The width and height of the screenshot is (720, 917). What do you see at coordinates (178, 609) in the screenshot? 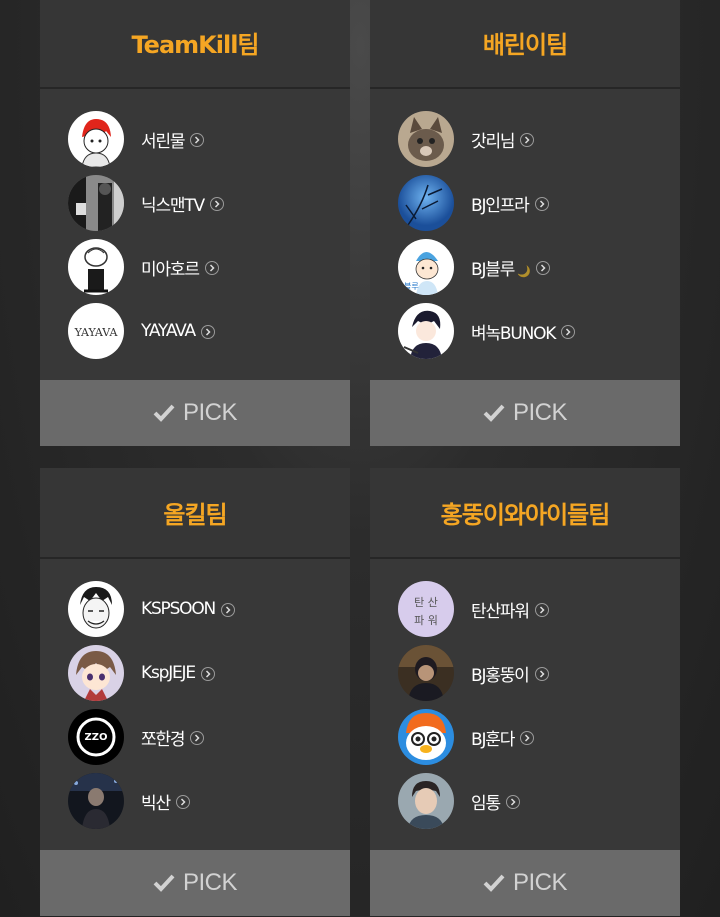
I see `member-name: KSPSOON` at bounding box center [178, 609].